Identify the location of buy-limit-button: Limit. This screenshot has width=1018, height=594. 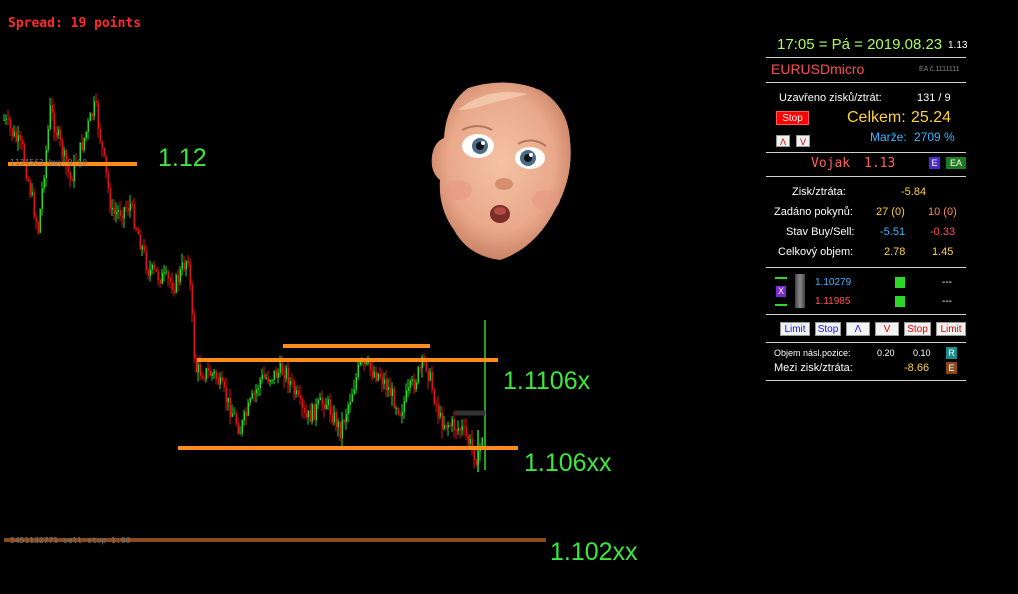
(795, 329).